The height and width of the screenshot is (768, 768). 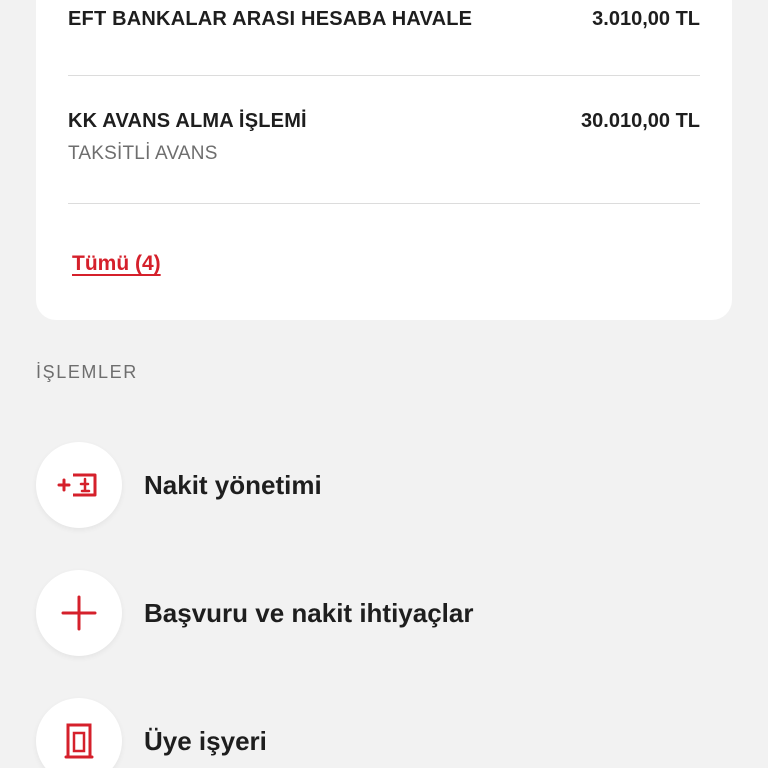 I want to click on action-label: Nakit yönetimi, so click(x=233, y=485).